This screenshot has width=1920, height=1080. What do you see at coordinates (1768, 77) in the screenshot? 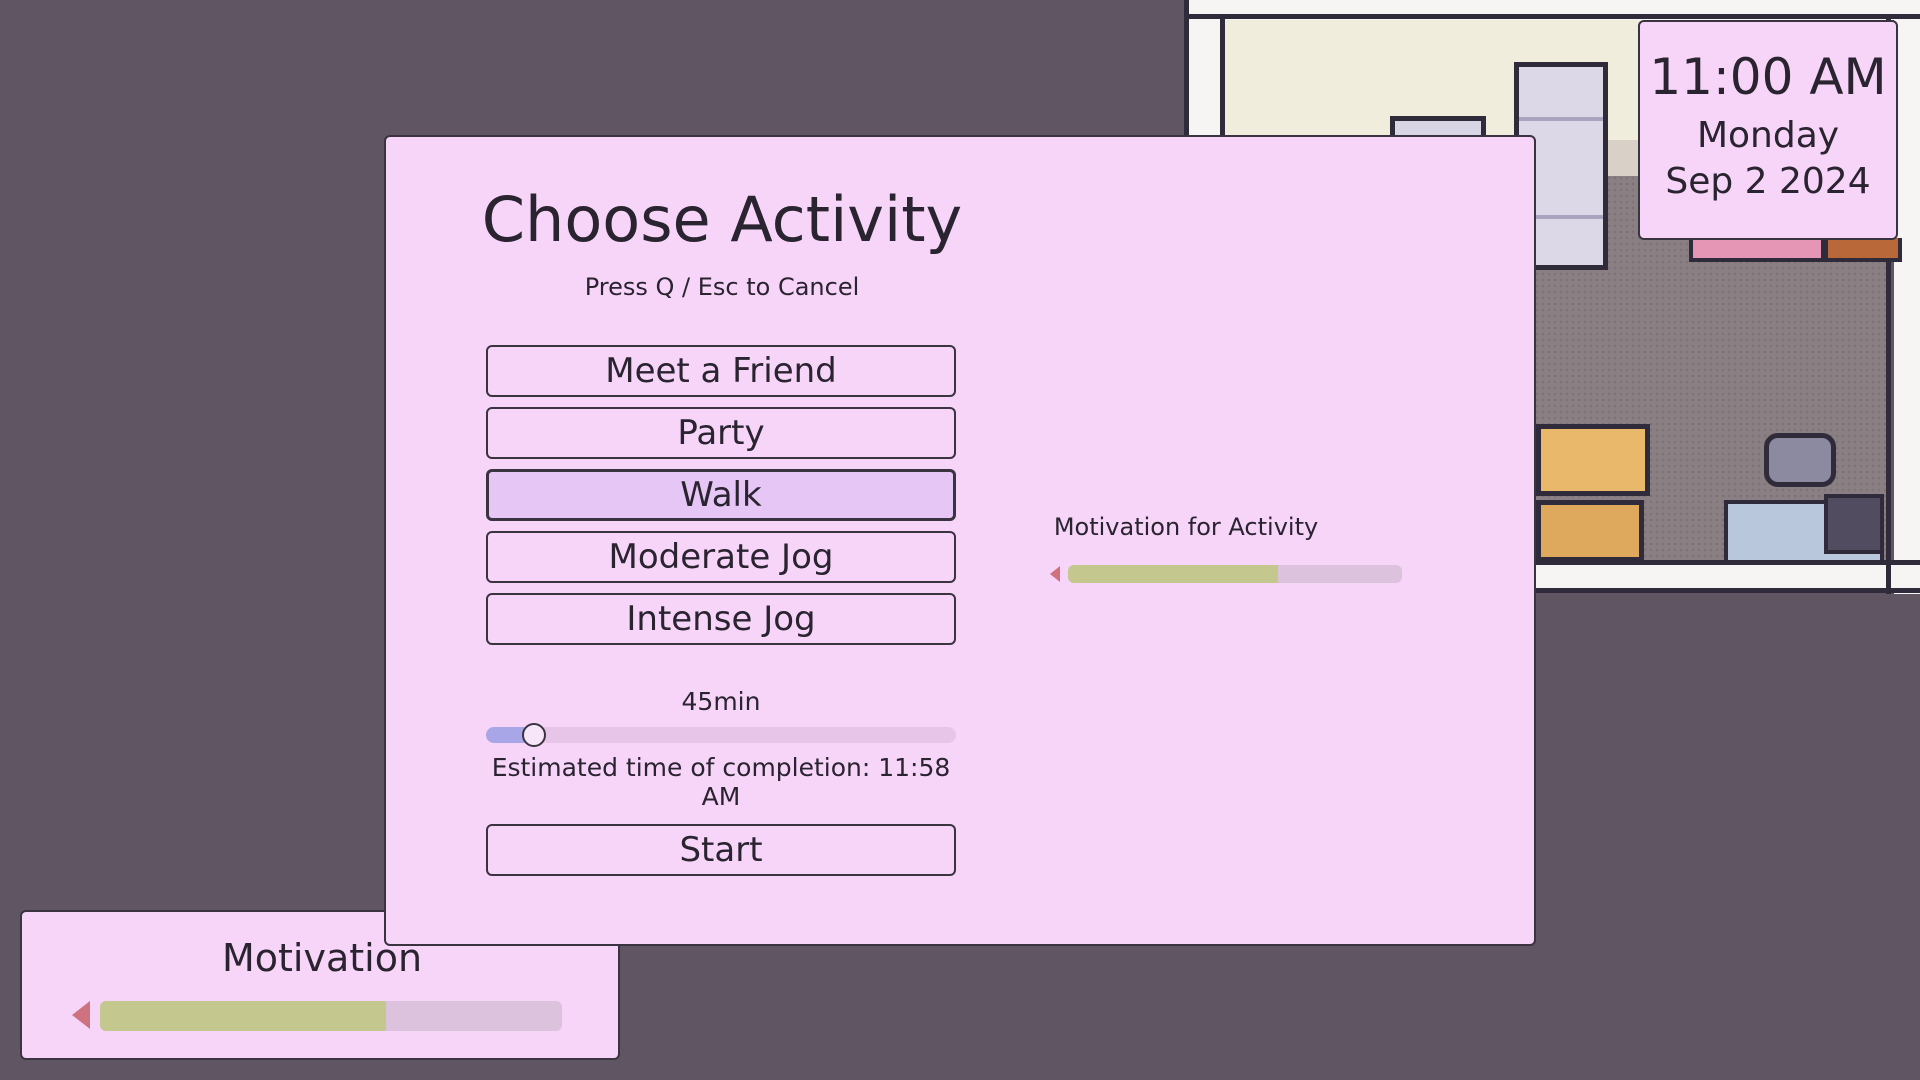
I see `clock-time: 11:00 AM` at bounding box center [1768, 77].